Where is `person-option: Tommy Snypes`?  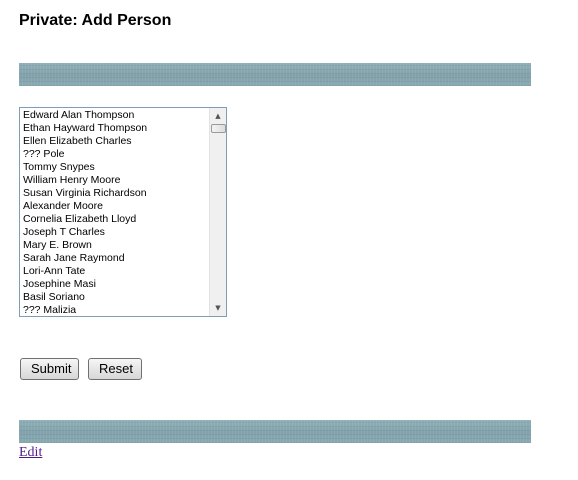 person-option: Tommy Snypes is located at coordinates (115, 167).